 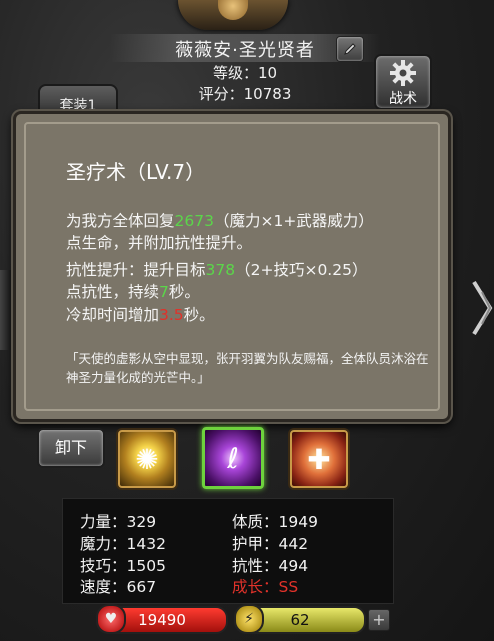 I want to click on stat-magic: 魔力：1432, so click(x=123, y=544).